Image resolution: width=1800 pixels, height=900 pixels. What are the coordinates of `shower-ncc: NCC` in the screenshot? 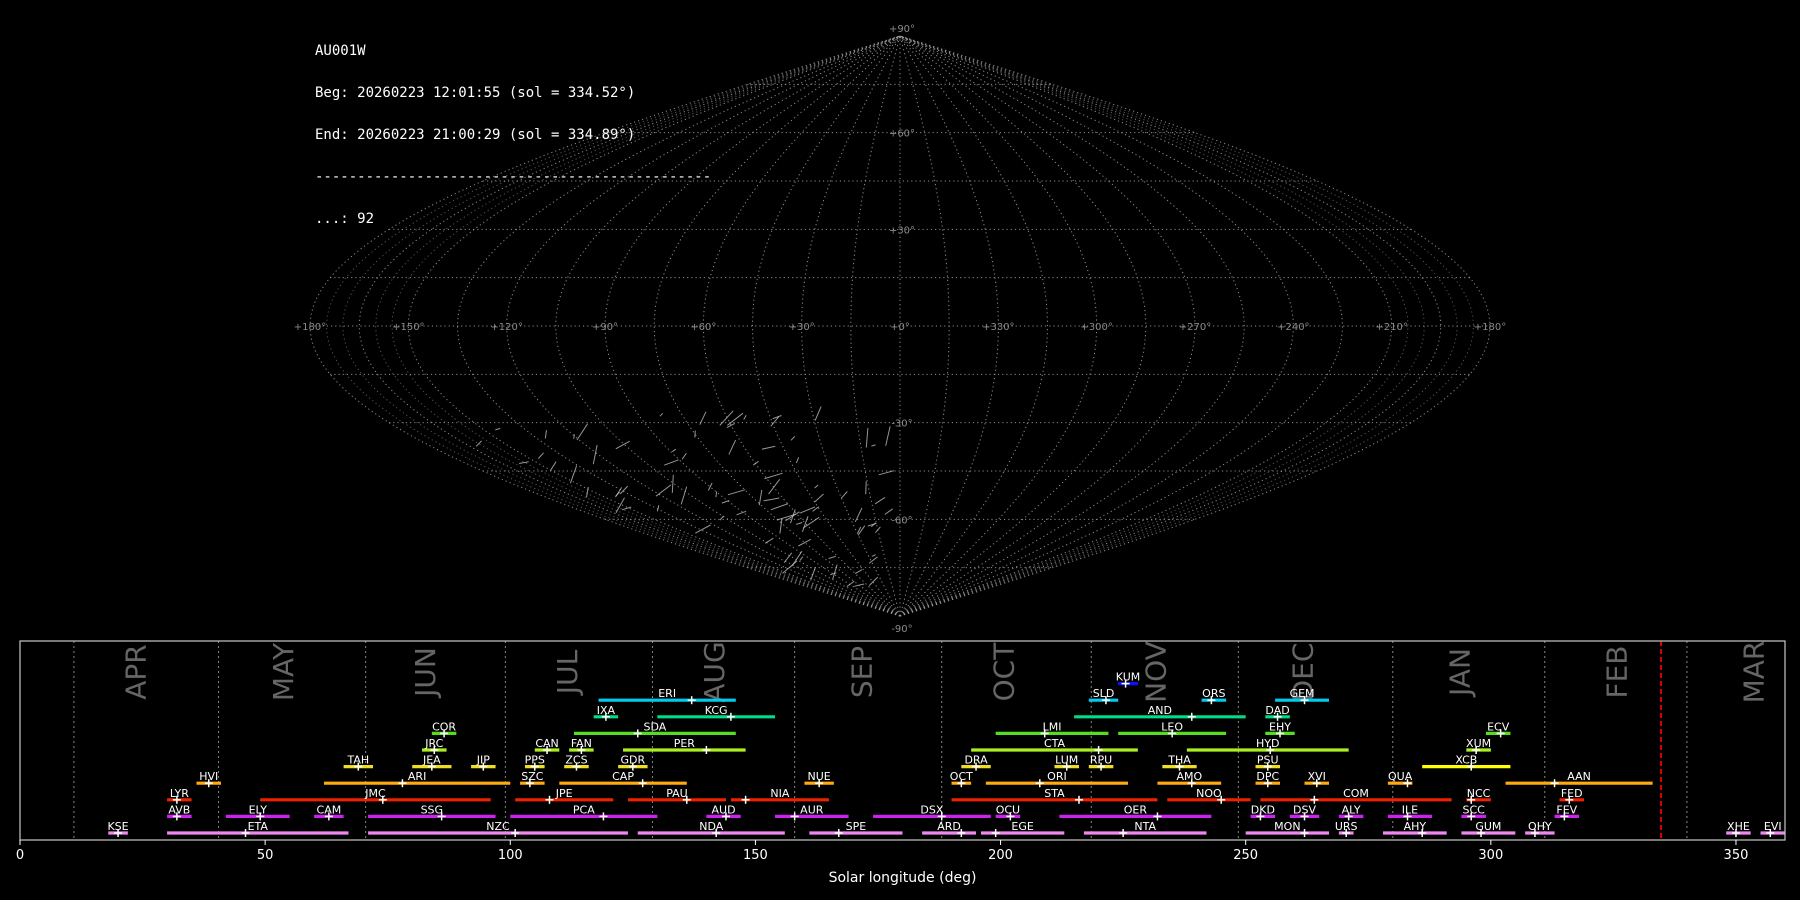 It's located at (1478, 795).